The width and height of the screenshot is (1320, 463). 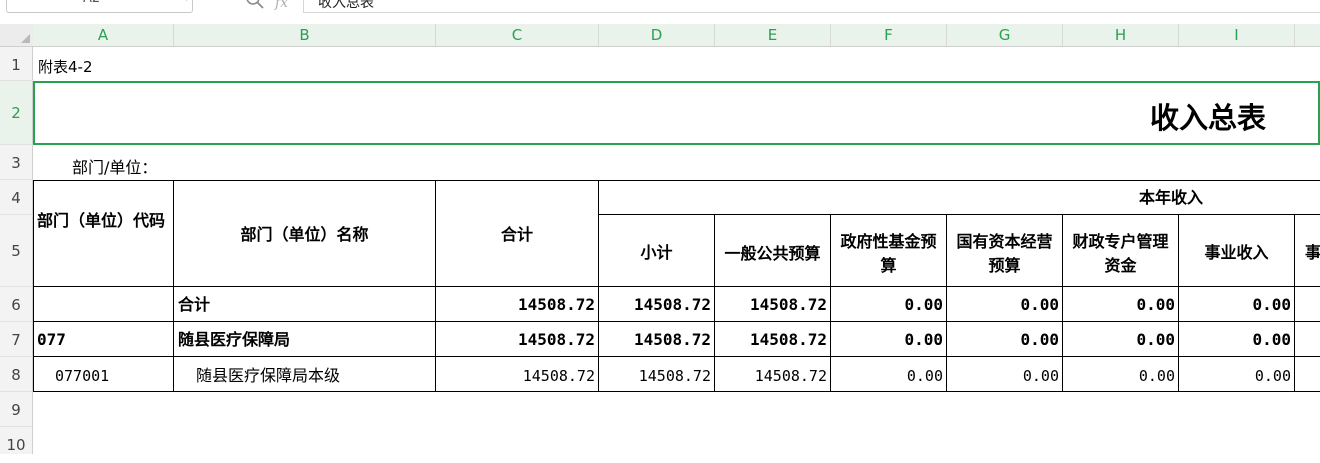 What do you see at coordinates (16, 251) in the screenshot?
I see `row-header-5: 5` at bounding box center [16, 251].